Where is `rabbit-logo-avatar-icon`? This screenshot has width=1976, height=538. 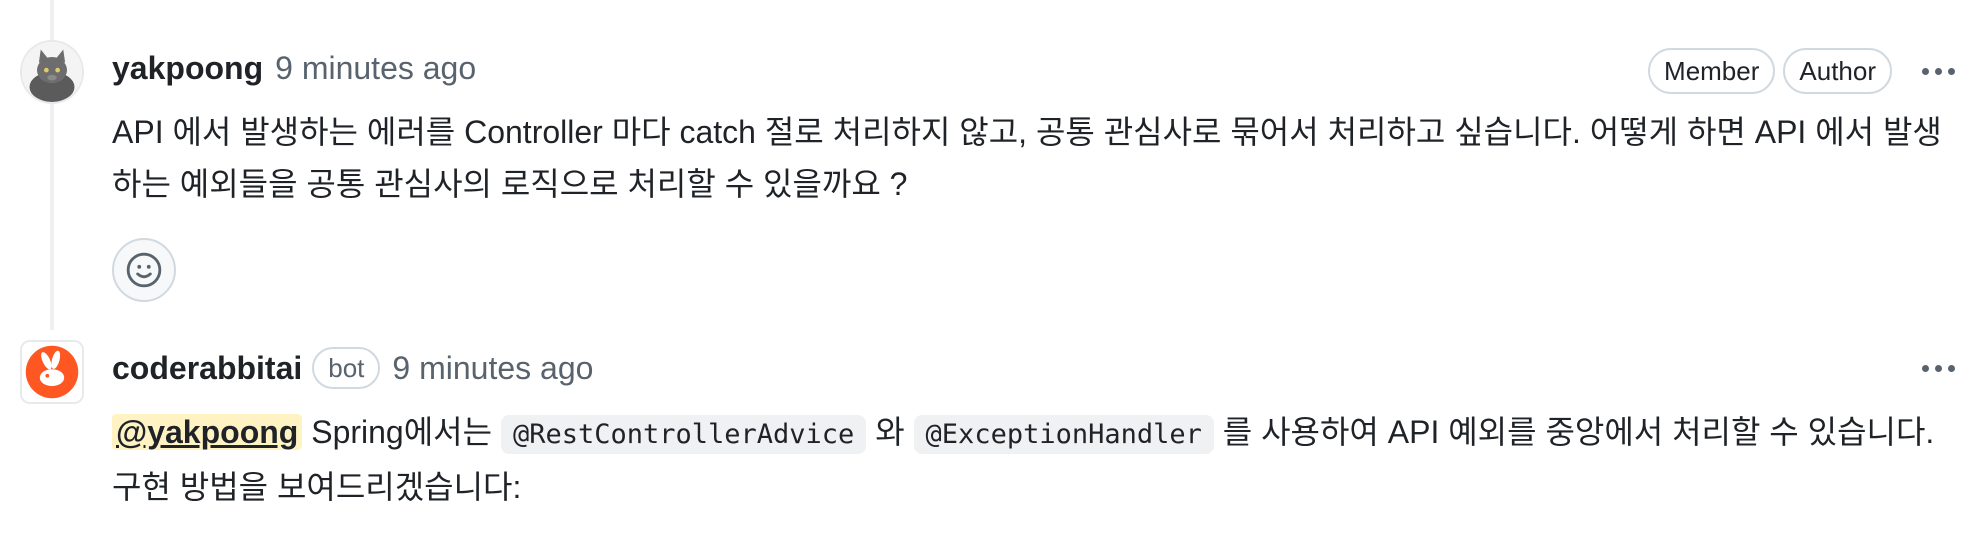 rabbit-logo-avatar-icon is located at coordinates (52, 372).